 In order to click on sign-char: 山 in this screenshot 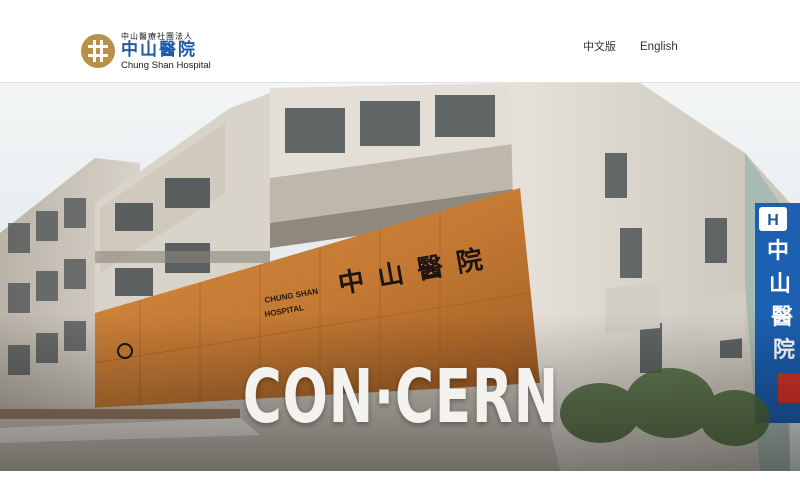, I will do `click(780, 284)`.